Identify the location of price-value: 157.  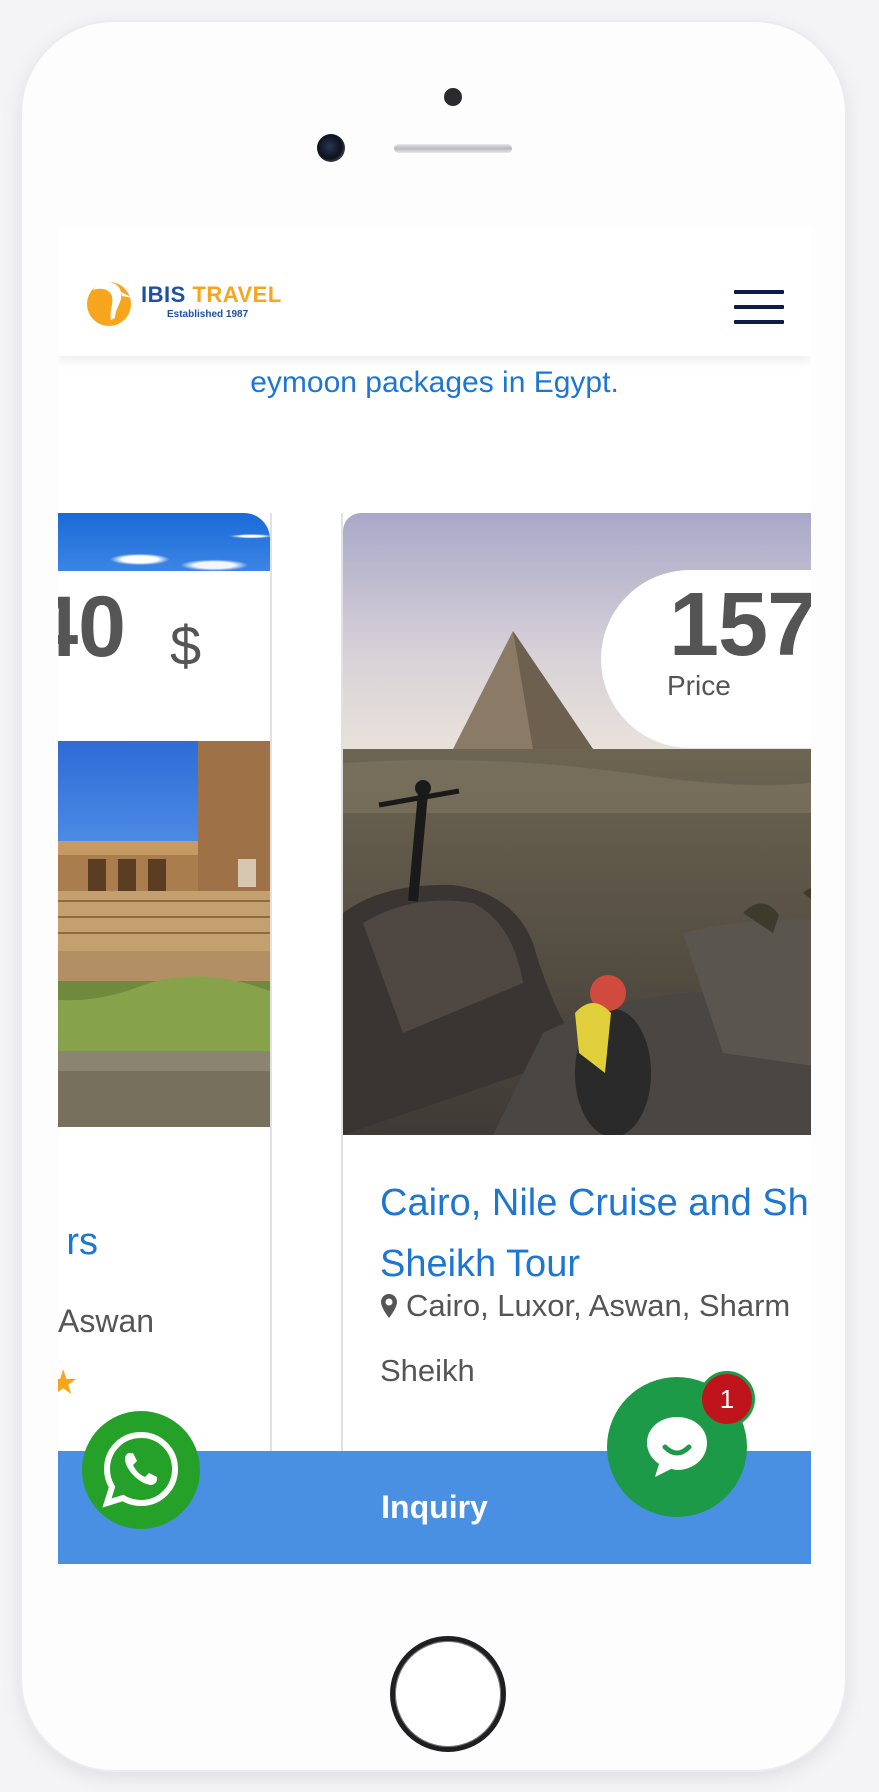
(740, 625).